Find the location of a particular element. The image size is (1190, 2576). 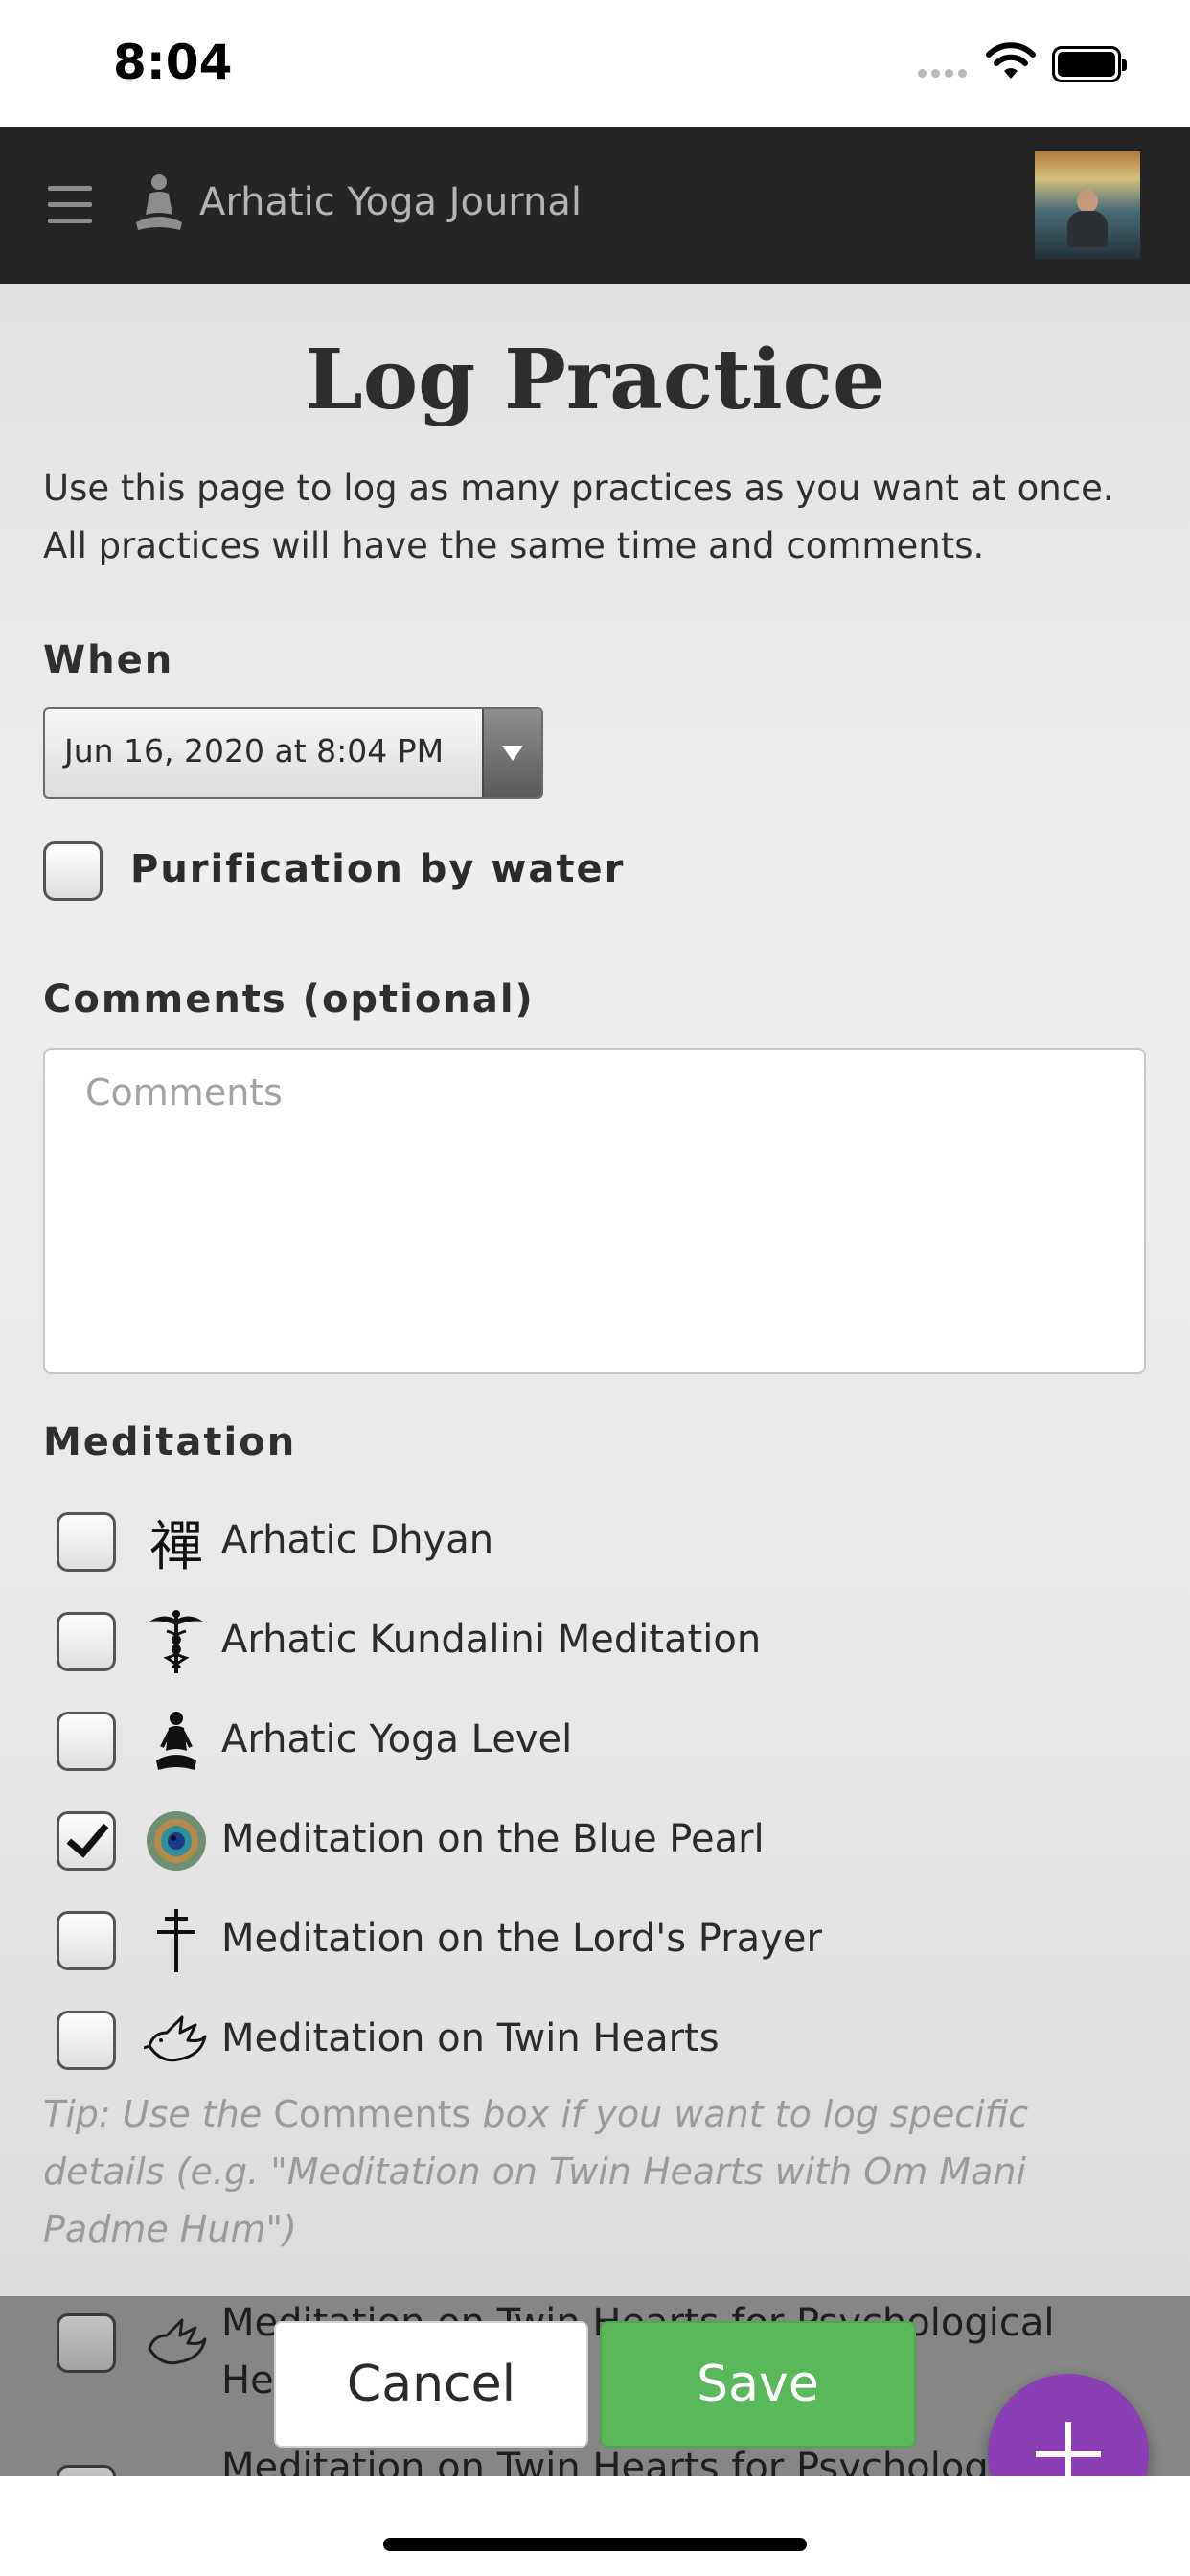

comments-textarea: Comments is located at coordinates (594, 1211).